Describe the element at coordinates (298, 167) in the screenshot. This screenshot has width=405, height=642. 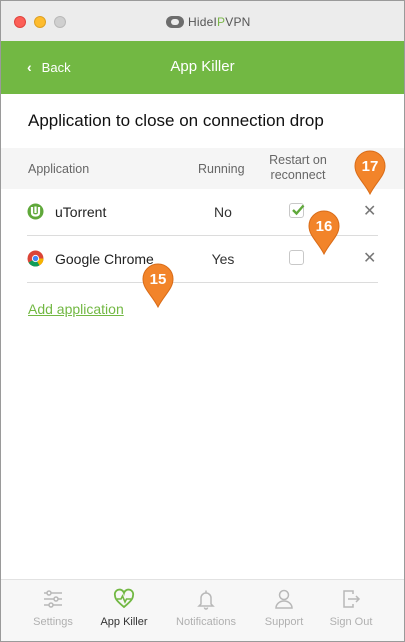
I see `header-restart: Restart on reconnect` at that location.